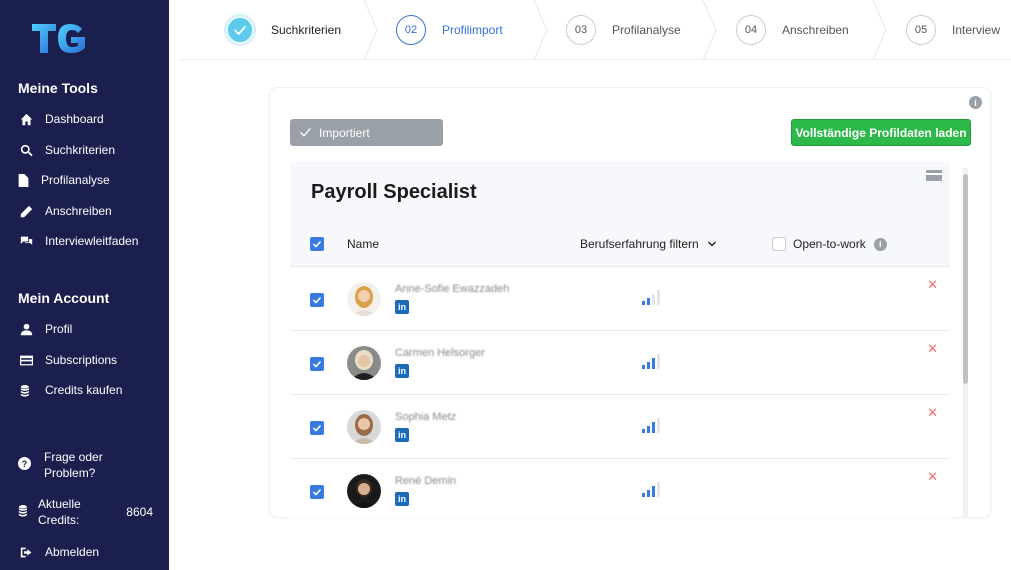  I want to click on experience-filter-dropdown: Berufserfahrung filtern, so click(648, 244).